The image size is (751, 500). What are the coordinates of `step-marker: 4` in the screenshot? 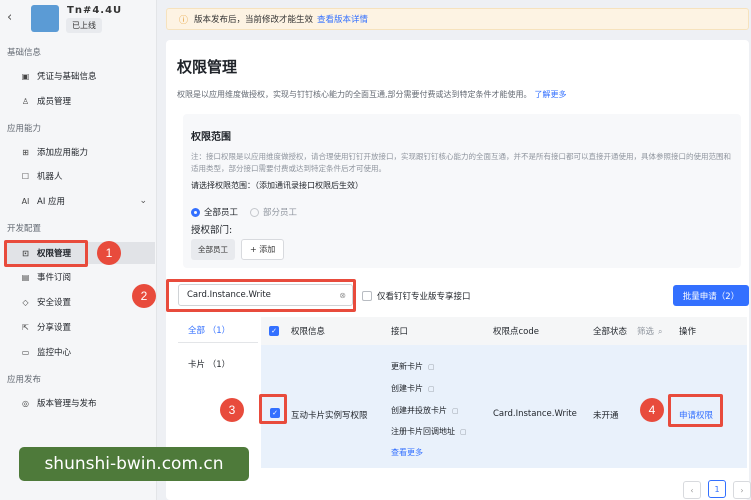 It's located at (652, 410).